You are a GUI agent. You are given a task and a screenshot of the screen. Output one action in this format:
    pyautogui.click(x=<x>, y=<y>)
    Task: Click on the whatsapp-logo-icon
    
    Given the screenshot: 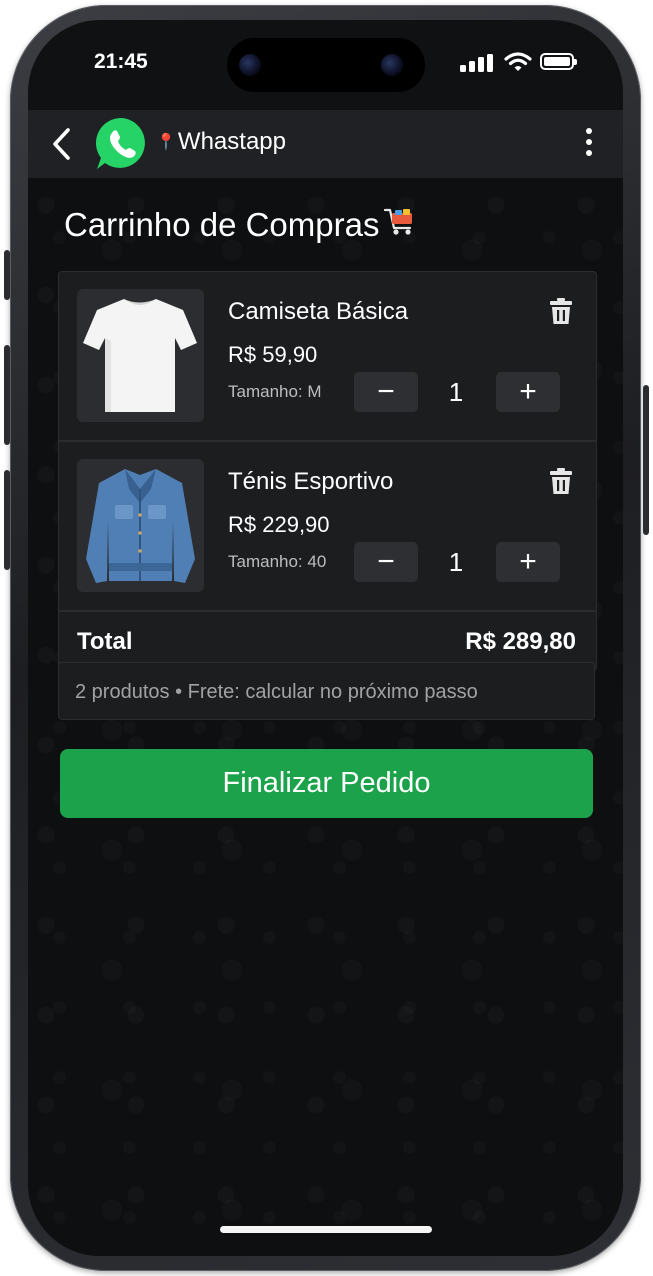 What is the action you would take?
    pyautogui.click(x=122, y=144)
    